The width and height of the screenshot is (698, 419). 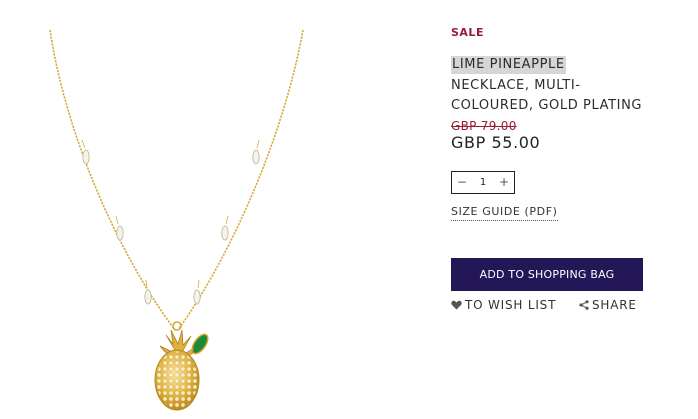 I want to click on quantity-value: 1, so click(x=483, y=182).